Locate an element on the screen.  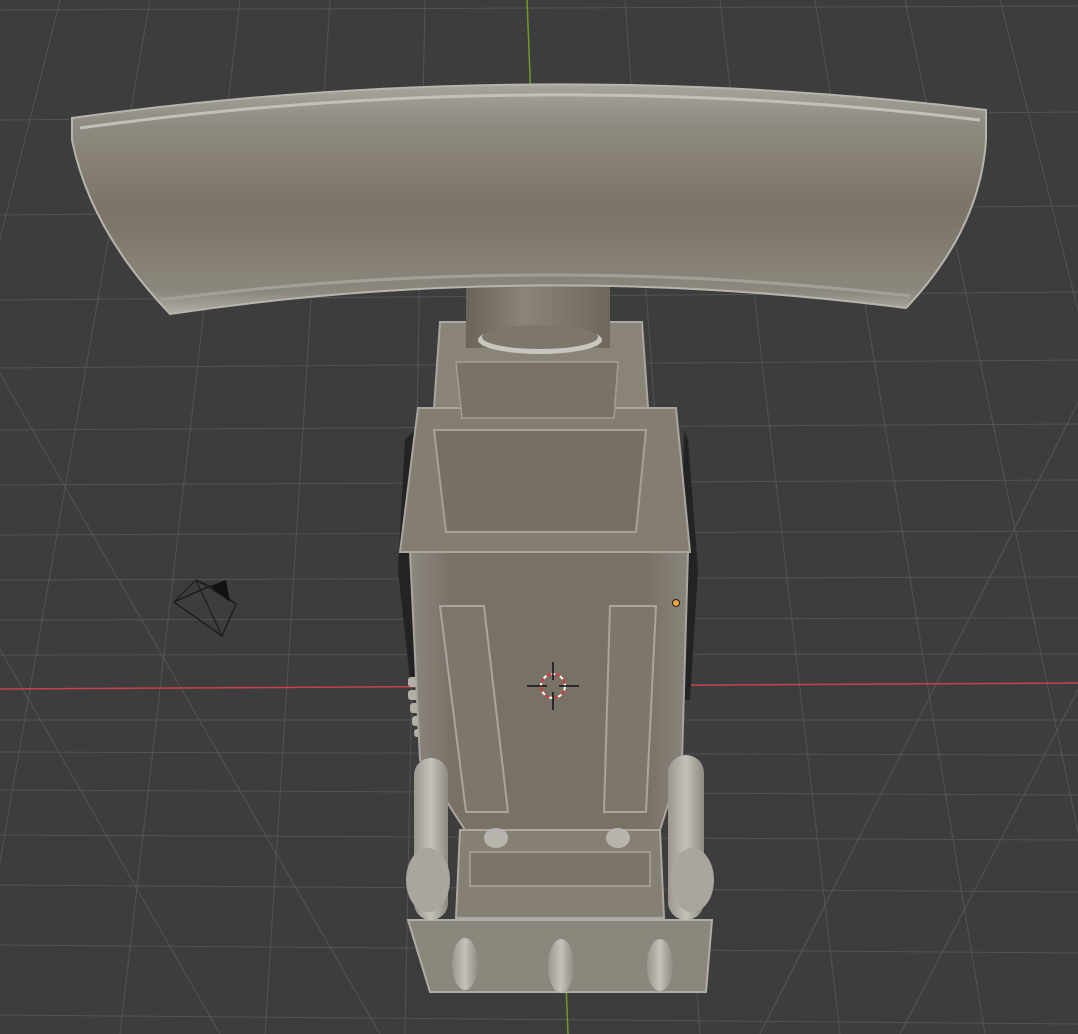
camera-icon is located at coordinates (204, 608).